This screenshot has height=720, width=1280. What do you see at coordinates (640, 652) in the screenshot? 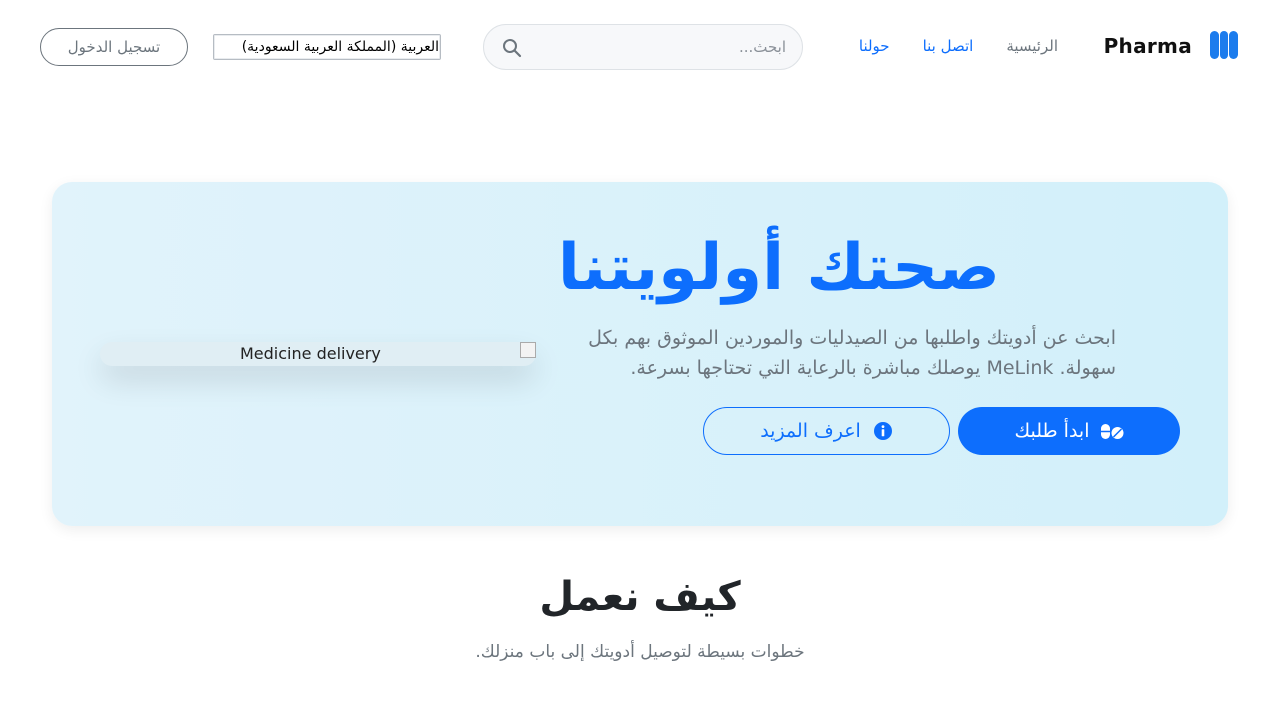
I see `how-it-works-subtitle: خطوات بسيطة لتوصيل أدويتك إلى باب منزلك.` at bounding box center [640, 652].